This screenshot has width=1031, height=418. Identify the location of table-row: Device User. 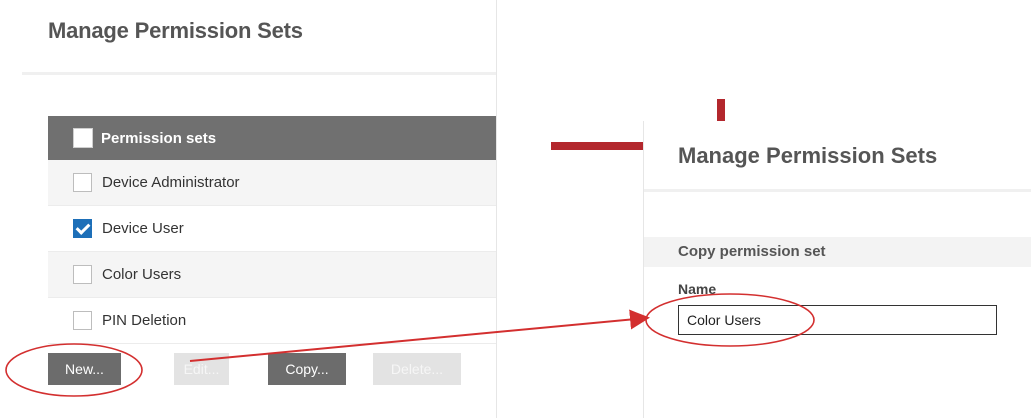
(272, 229).